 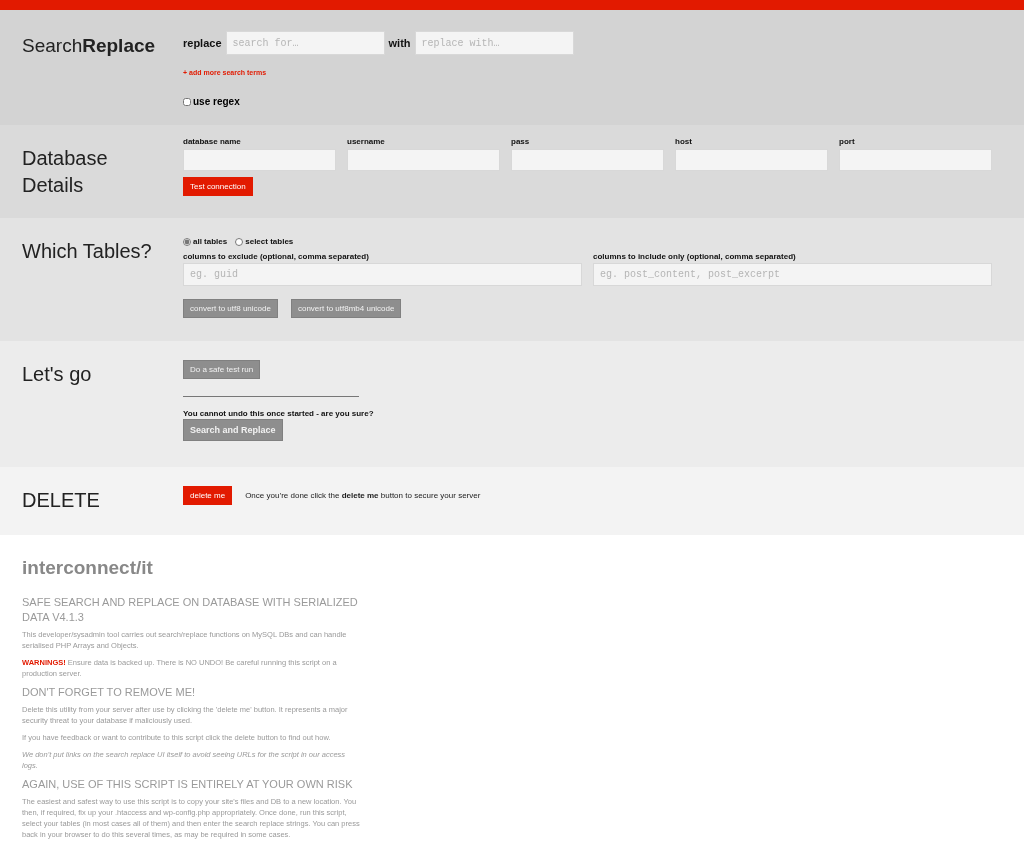 What do you see at coordinates (847, 141) in the screenshot?
I see `field-label: port` at bounding box center [847, 141].